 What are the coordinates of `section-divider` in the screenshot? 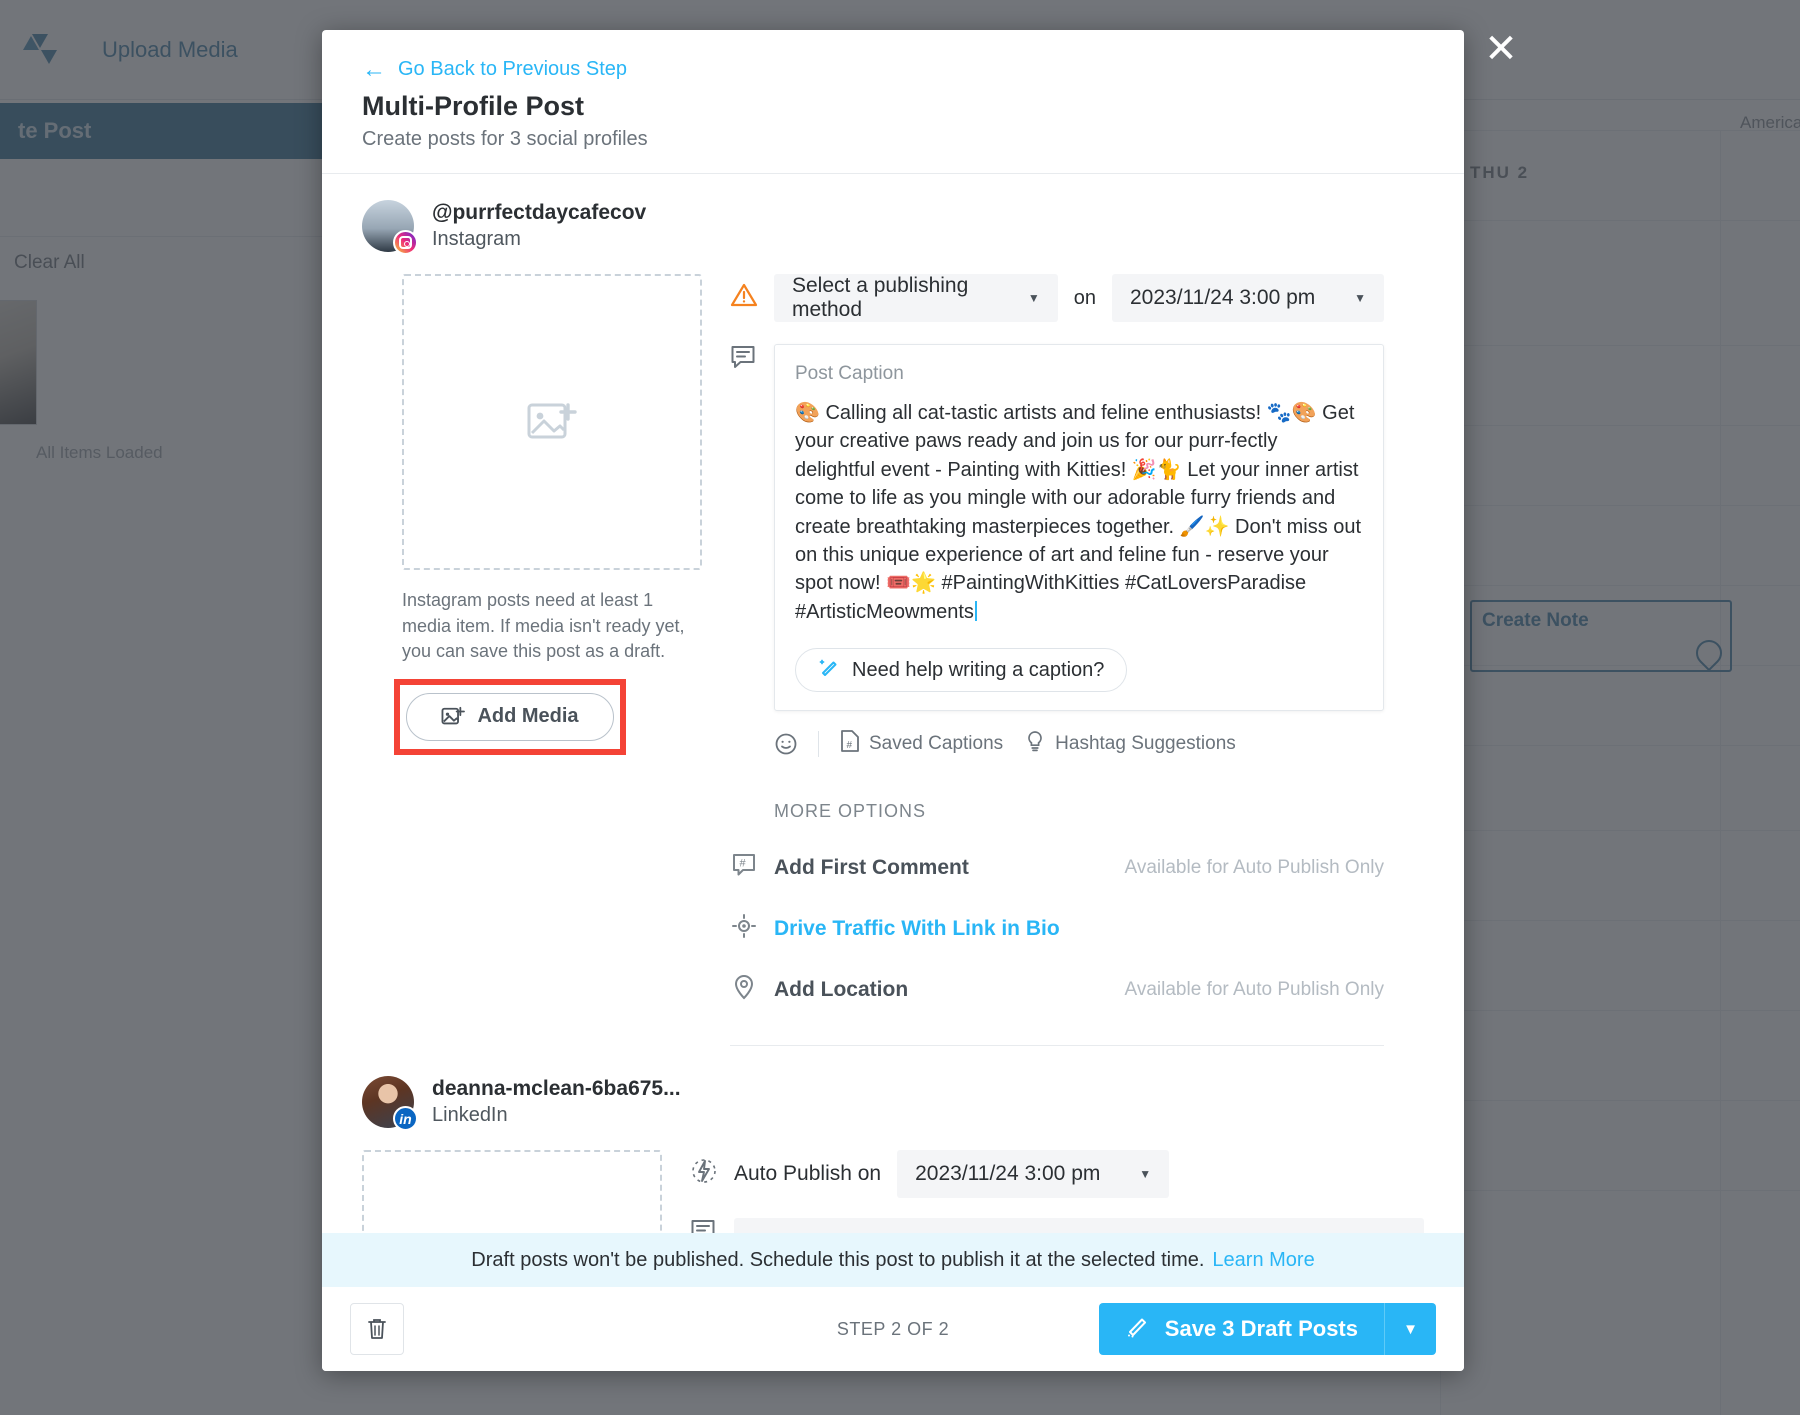 It's located at (1057, 1046).